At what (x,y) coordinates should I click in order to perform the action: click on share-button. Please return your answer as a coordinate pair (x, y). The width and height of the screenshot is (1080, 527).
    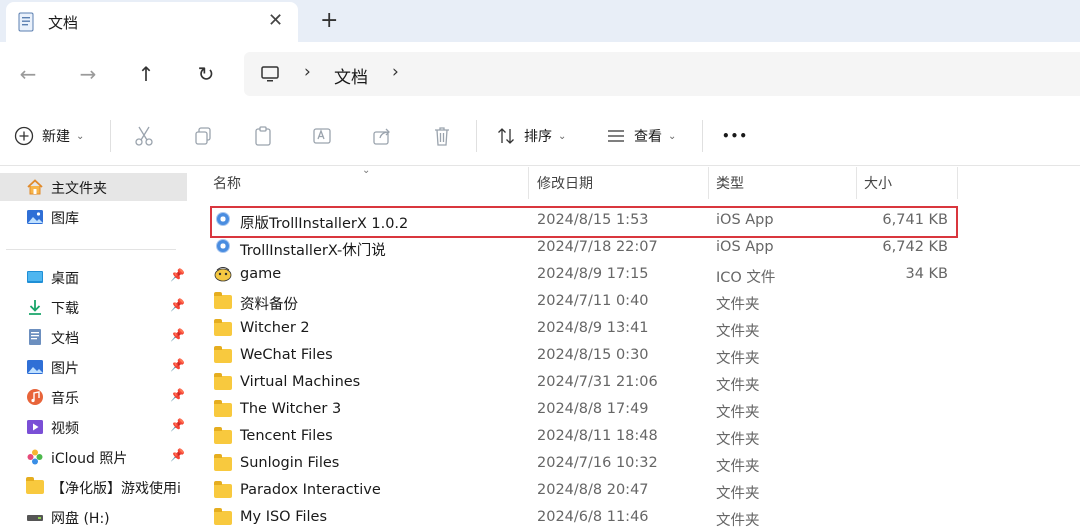
    Looking at the image, I should click on (382, 136).